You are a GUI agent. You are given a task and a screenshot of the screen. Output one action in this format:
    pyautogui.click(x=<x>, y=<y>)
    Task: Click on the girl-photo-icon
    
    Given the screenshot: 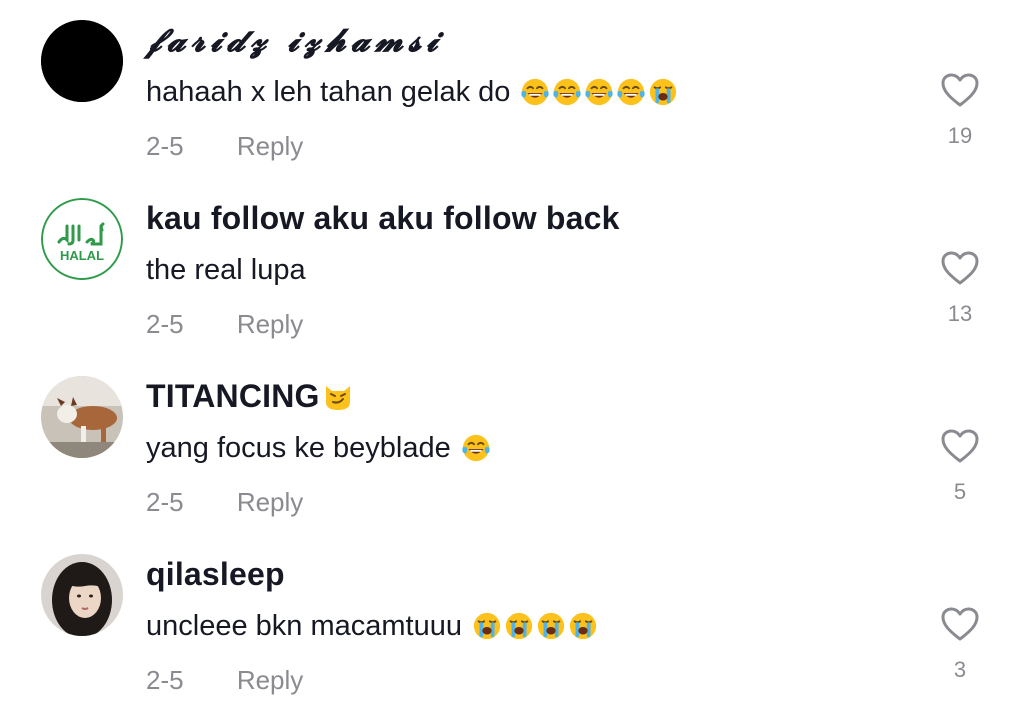 What is the action you would take?
    pyautogui.click(x=82, y=595)
    